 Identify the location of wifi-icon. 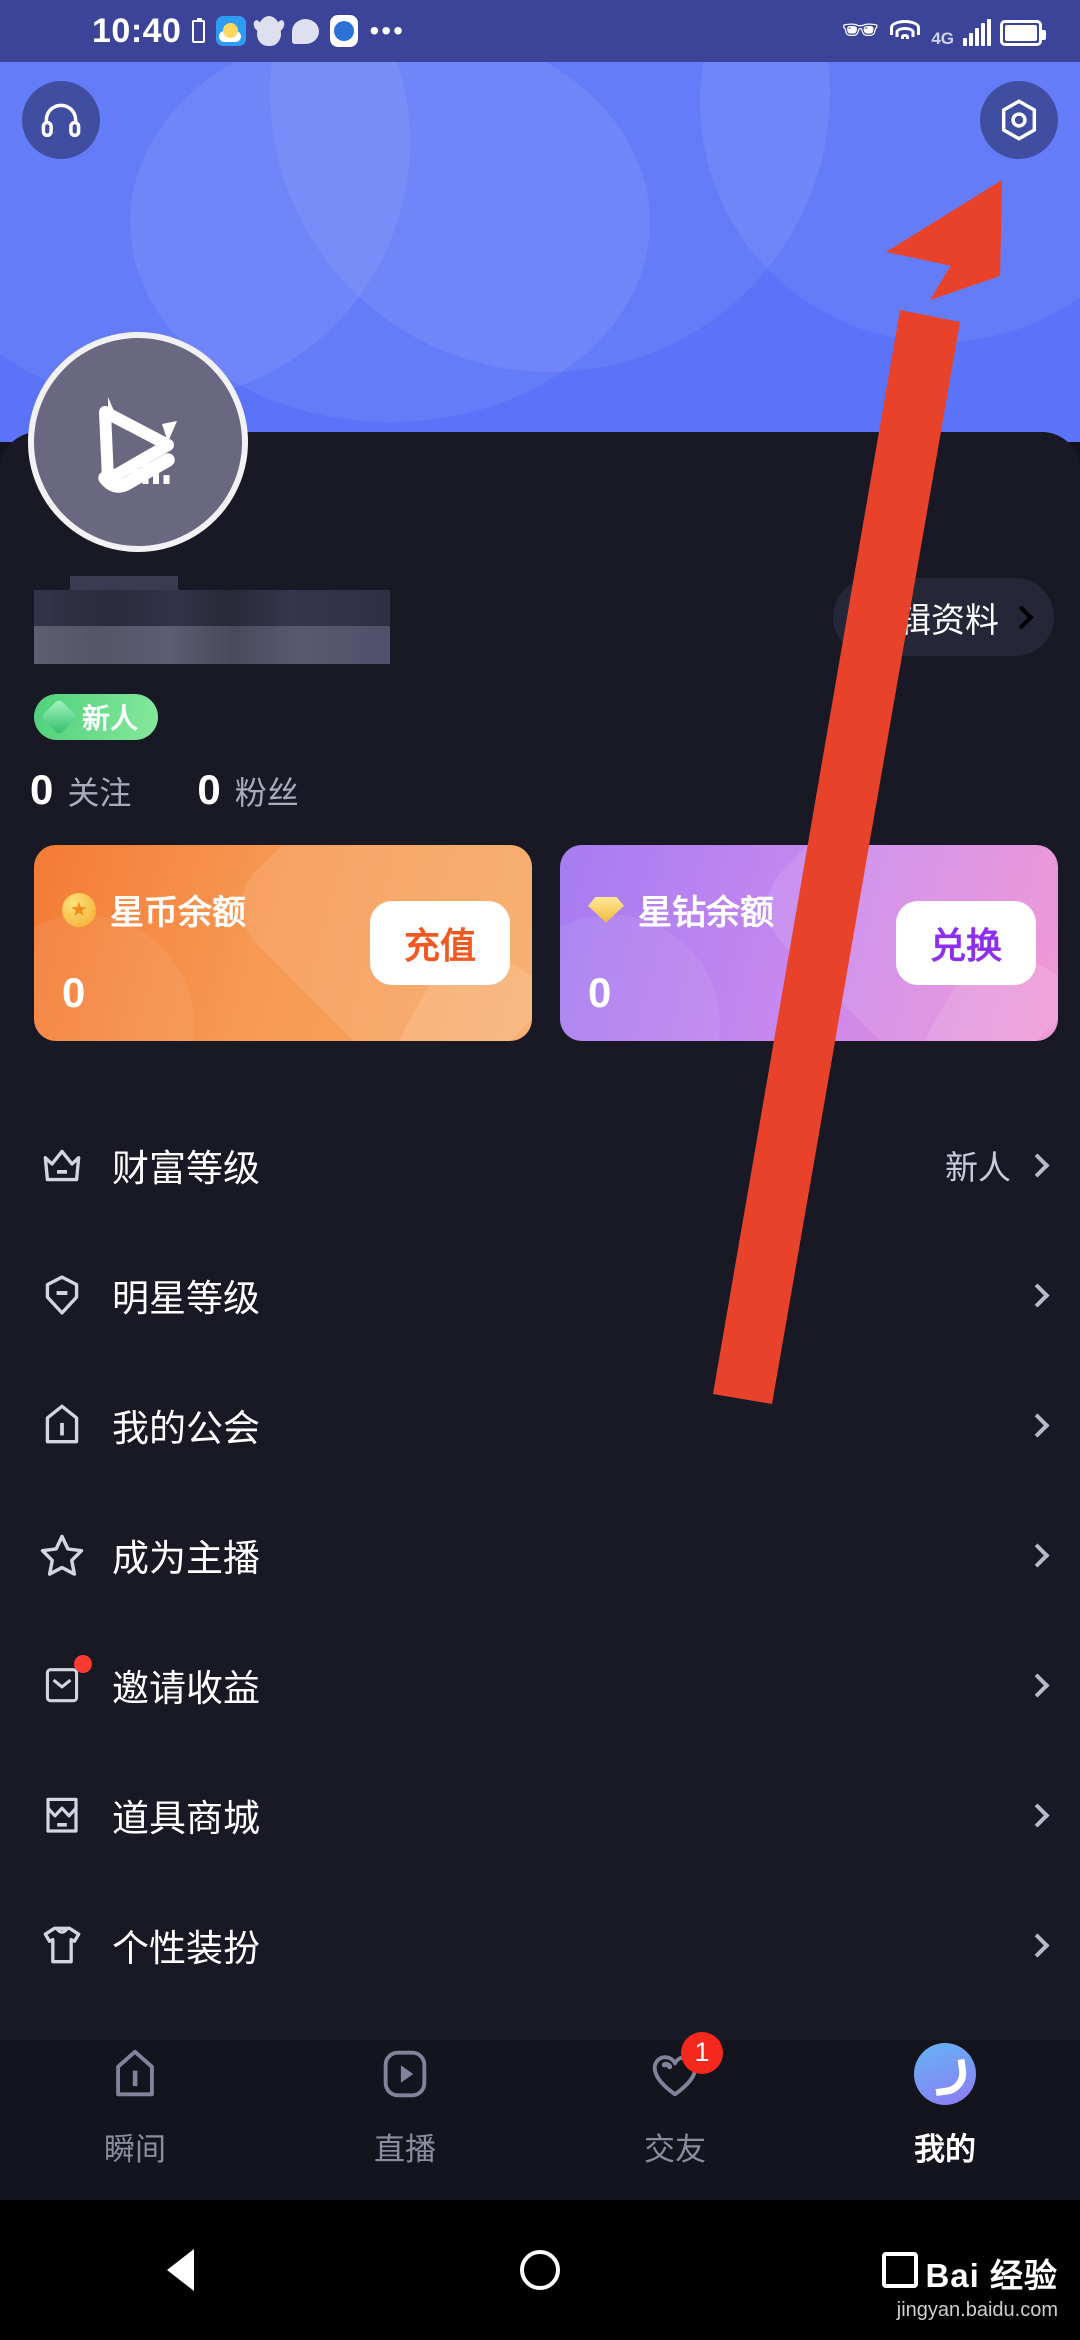
(905, 33).